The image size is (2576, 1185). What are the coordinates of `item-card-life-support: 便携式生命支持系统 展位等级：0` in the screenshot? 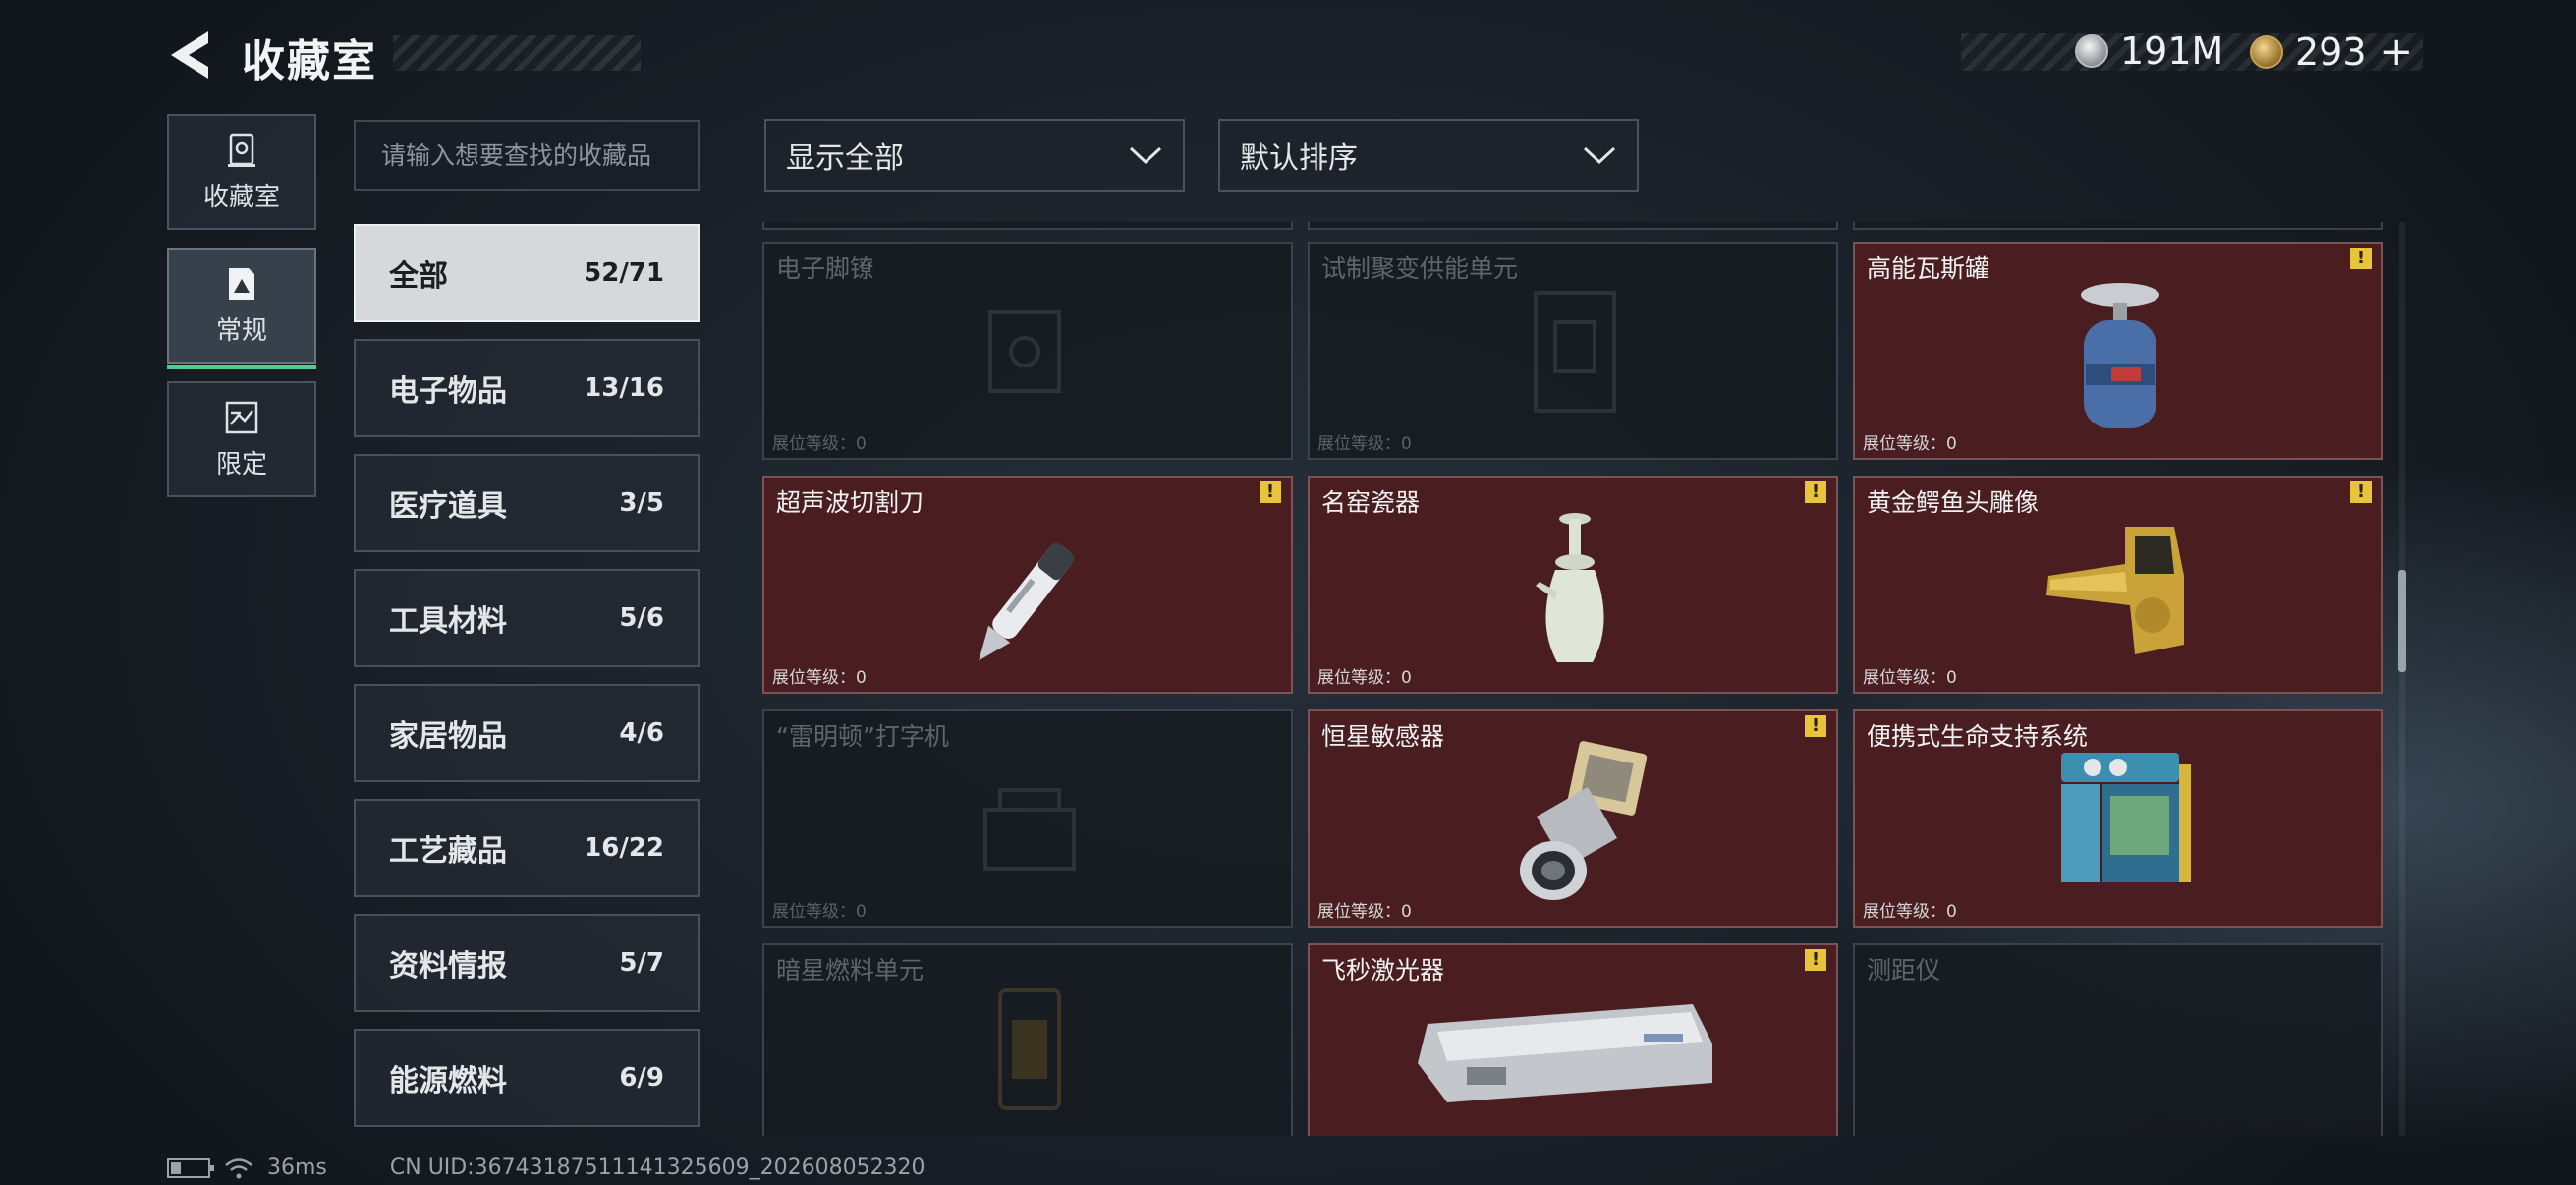 It's located at (2118, 819).